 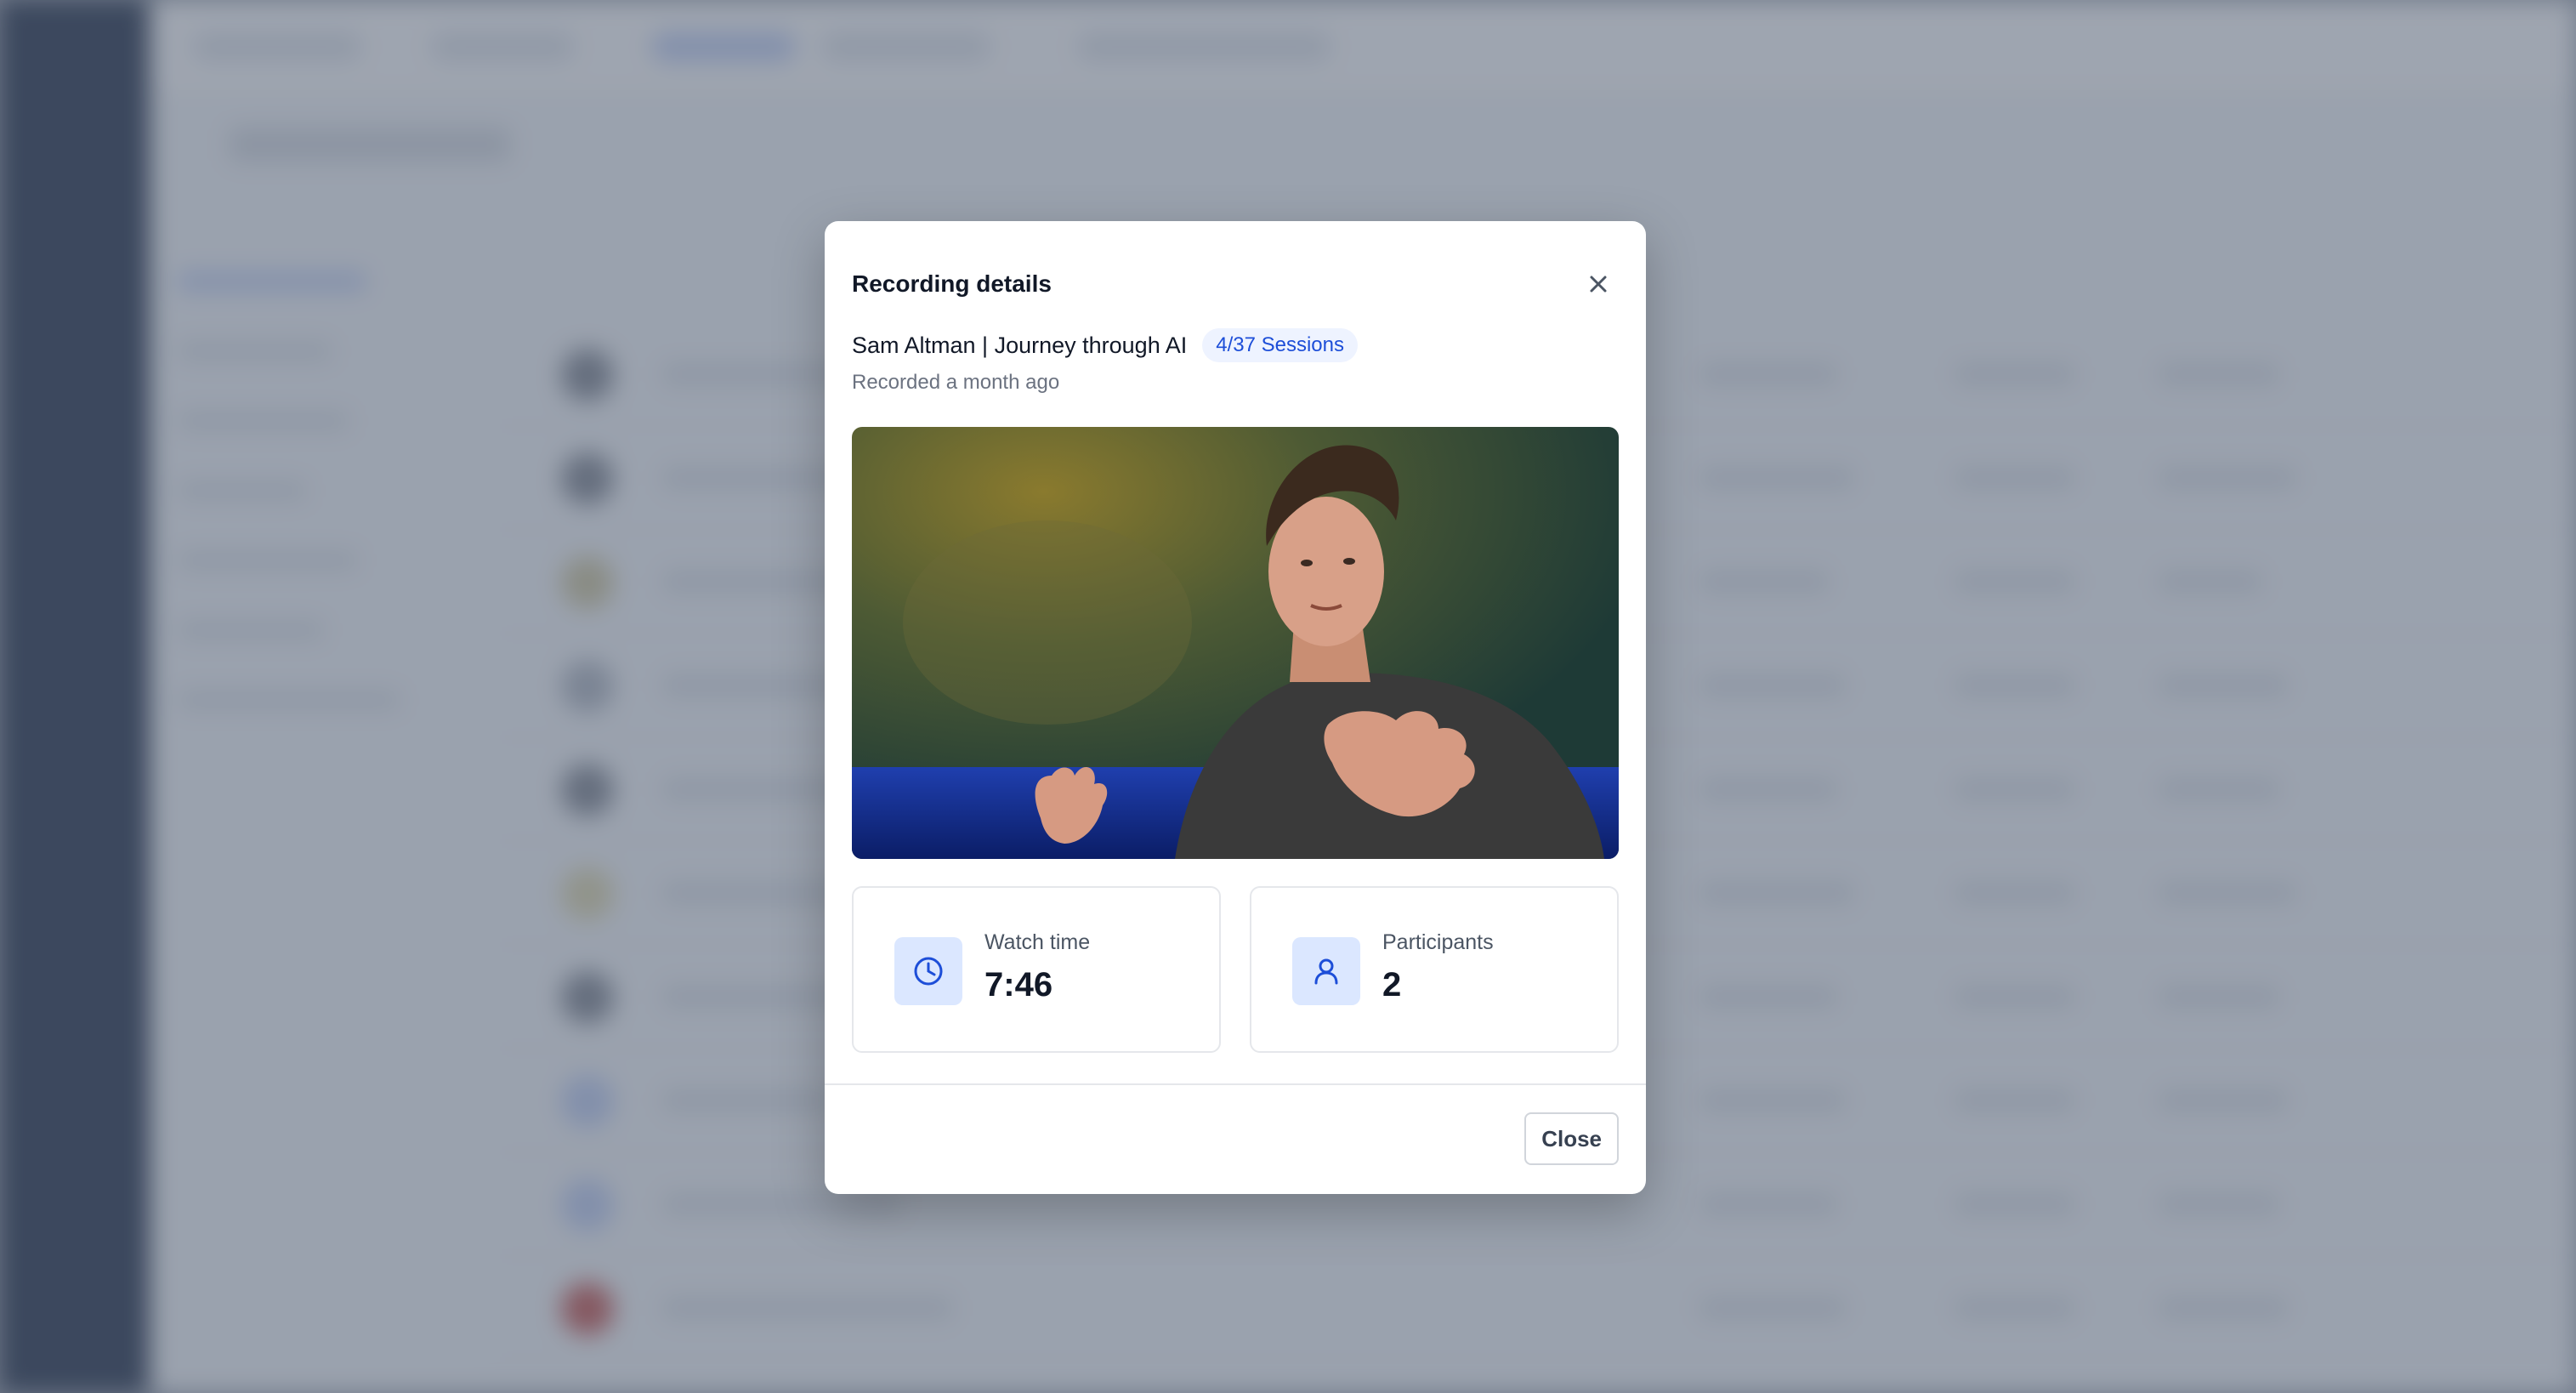 I want to click on clock-icon, so click(x=928, y=971).